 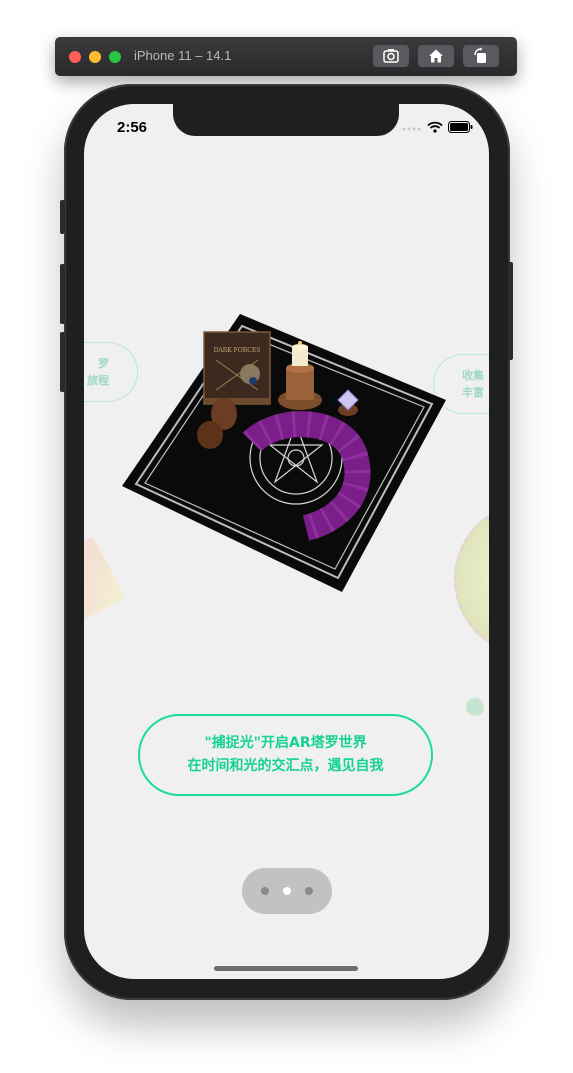 What do you see at coordinates (510, 311) in the screenshot?
I see `power-button` at bounding box center [510, 311].